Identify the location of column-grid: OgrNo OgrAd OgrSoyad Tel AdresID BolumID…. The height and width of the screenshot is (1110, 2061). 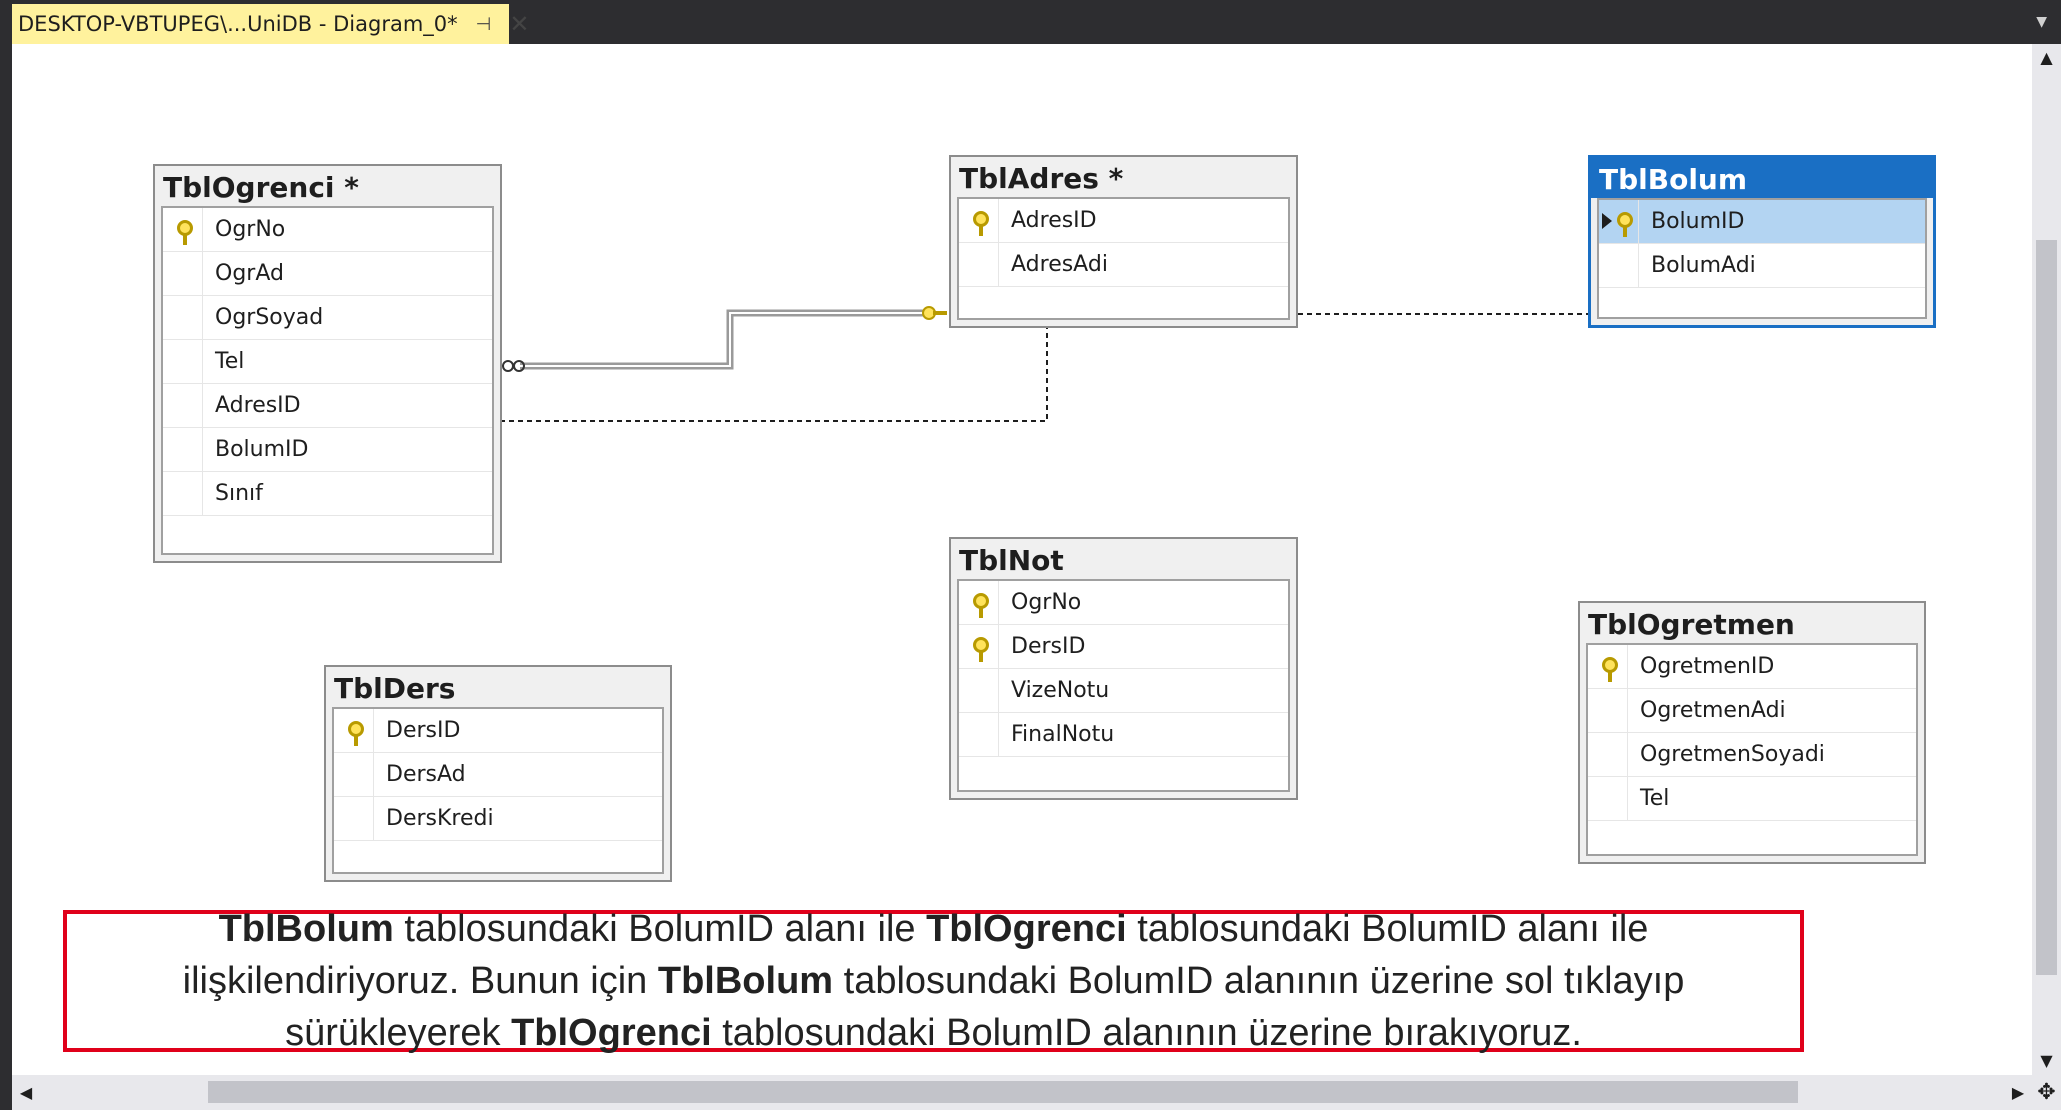
(327, 380).